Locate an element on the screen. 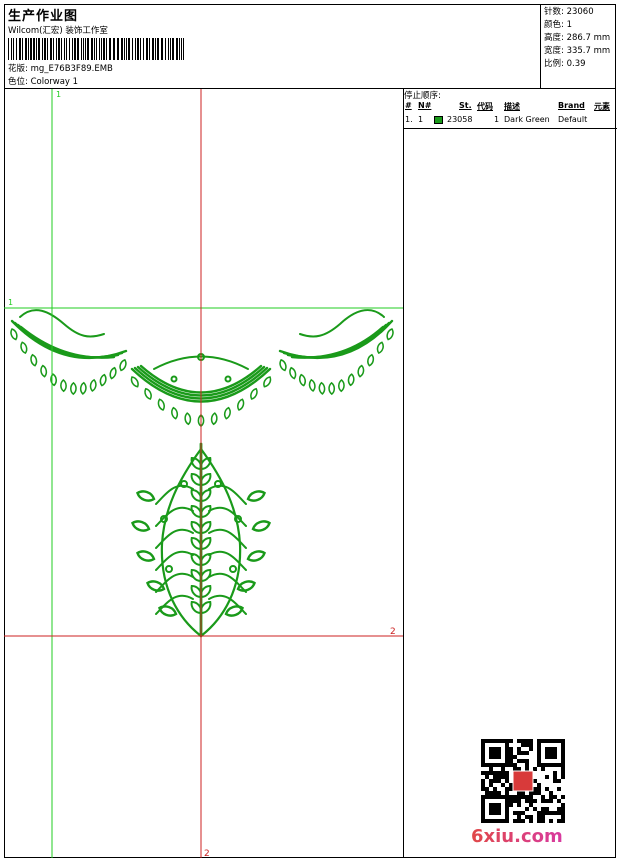 The image size is (620, 860). page-title: 生产作业图 is located at coordinates (43, 16).